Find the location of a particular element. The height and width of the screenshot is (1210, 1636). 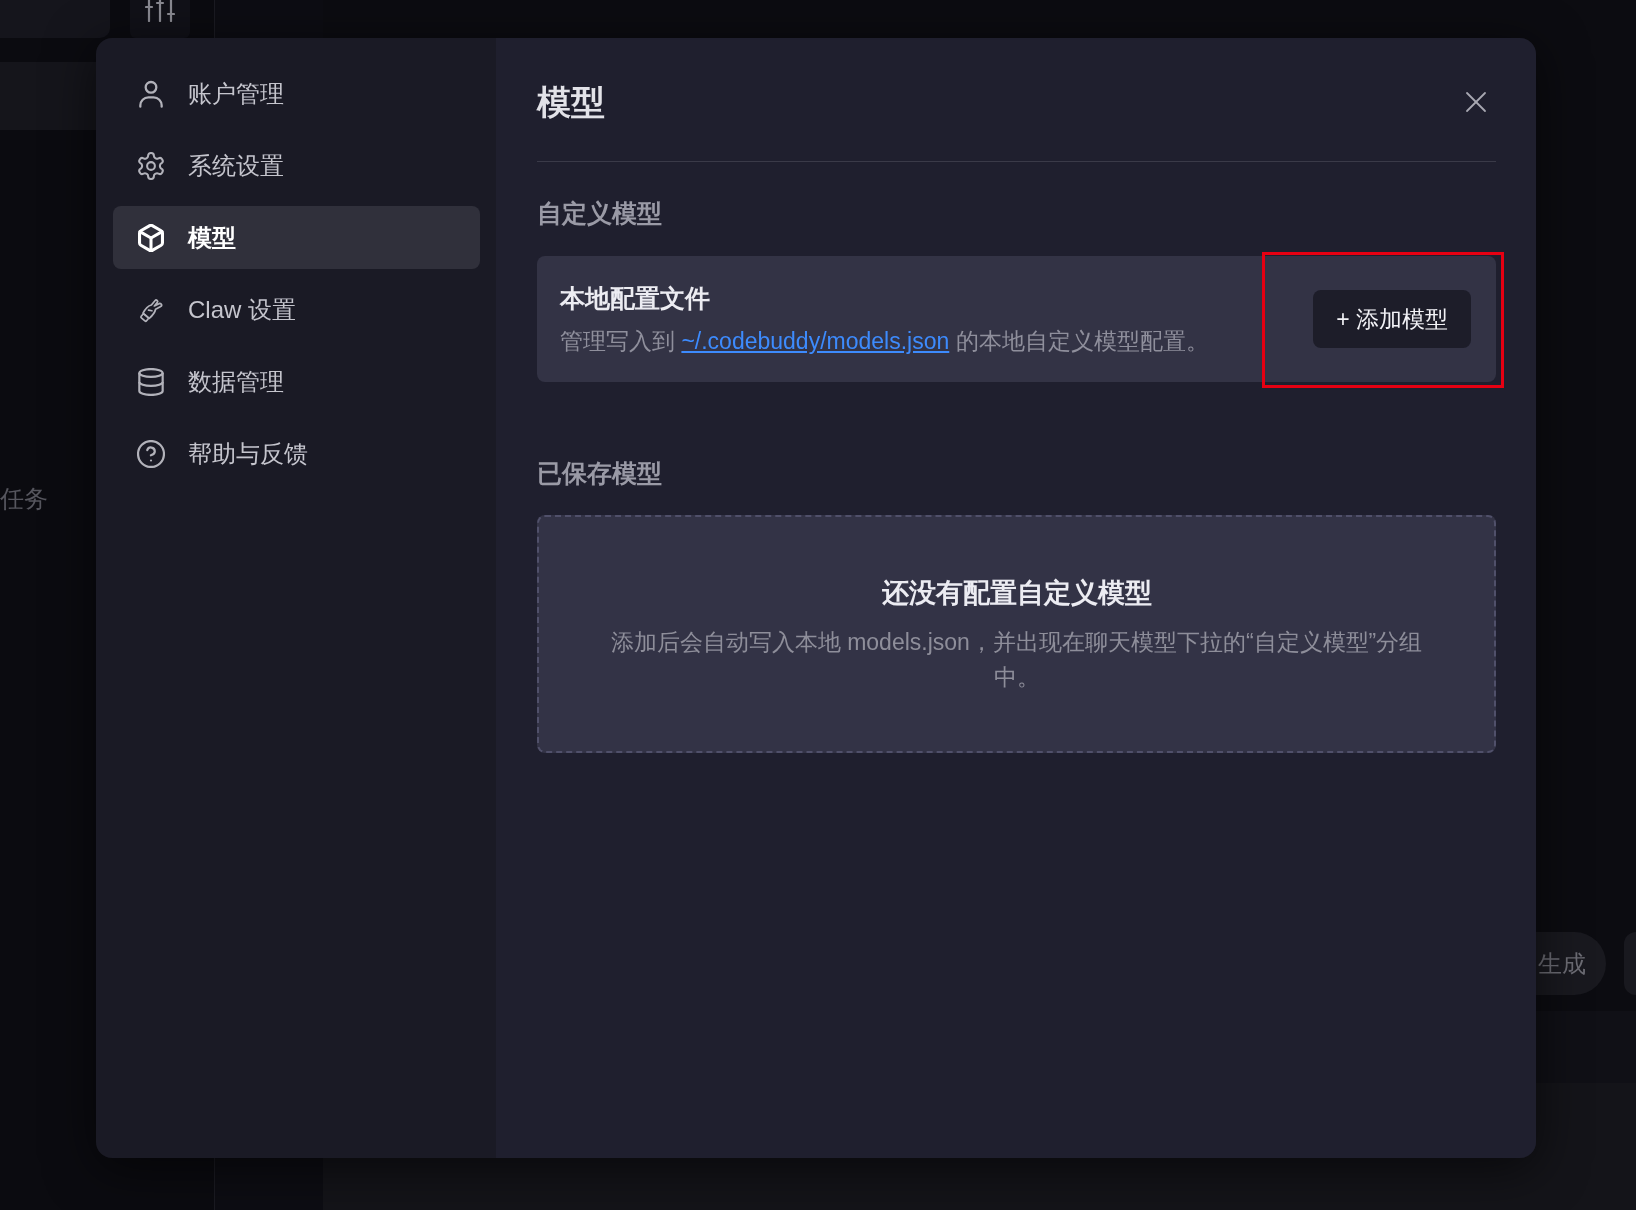

sidebar-item: 帮助与反馈 is located at coordinates (296, 453).